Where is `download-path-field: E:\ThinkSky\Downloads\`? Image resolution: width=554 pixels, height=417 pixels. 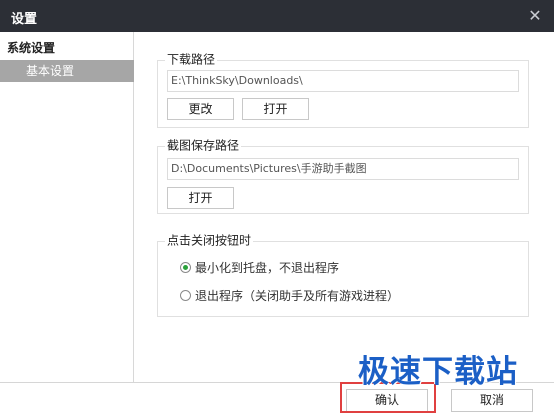
download-path-field: E:\ThinkSky\Downloads\ is located at coordinates (343, 81).